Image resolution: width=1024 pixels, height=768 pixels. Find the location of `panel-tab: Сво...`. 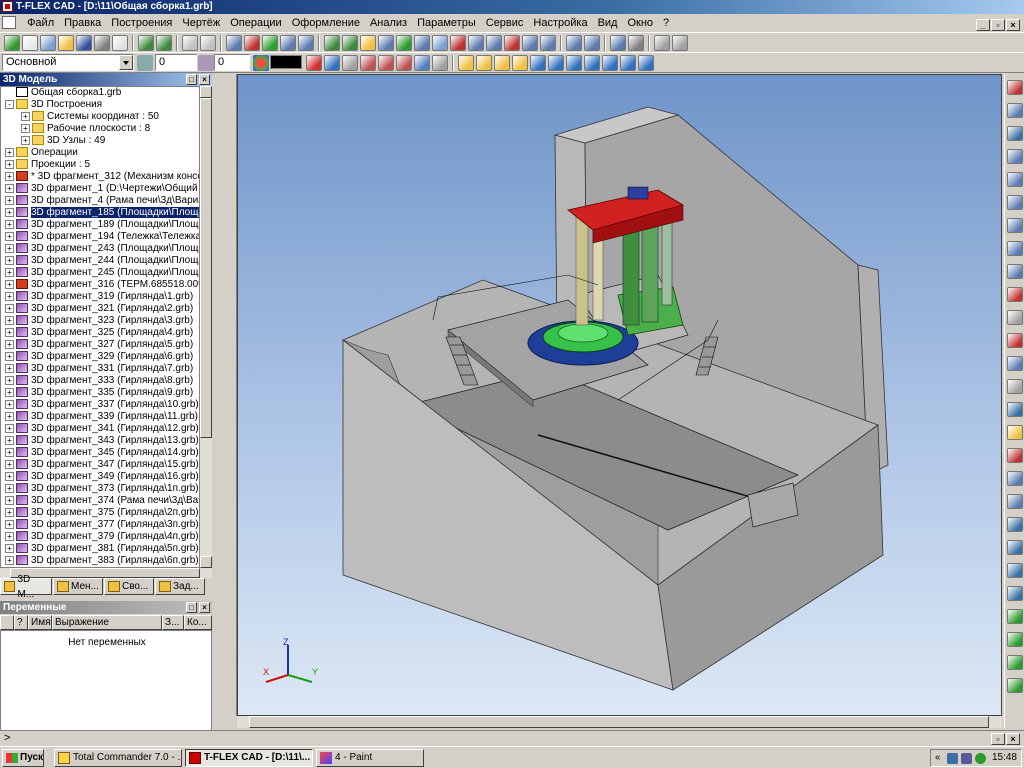

panel-tab: Сво... is located at coordinates (129, 586).